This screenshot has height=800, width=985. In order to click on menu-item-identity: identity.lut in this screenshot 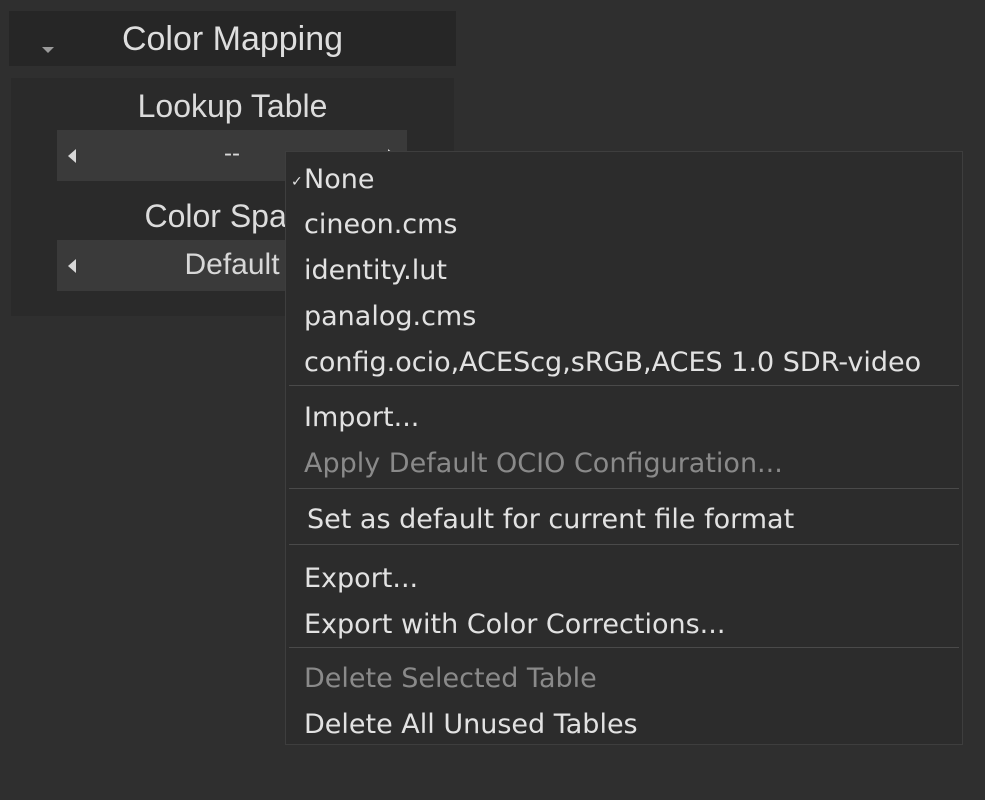, I will do `click(375, 271)`.